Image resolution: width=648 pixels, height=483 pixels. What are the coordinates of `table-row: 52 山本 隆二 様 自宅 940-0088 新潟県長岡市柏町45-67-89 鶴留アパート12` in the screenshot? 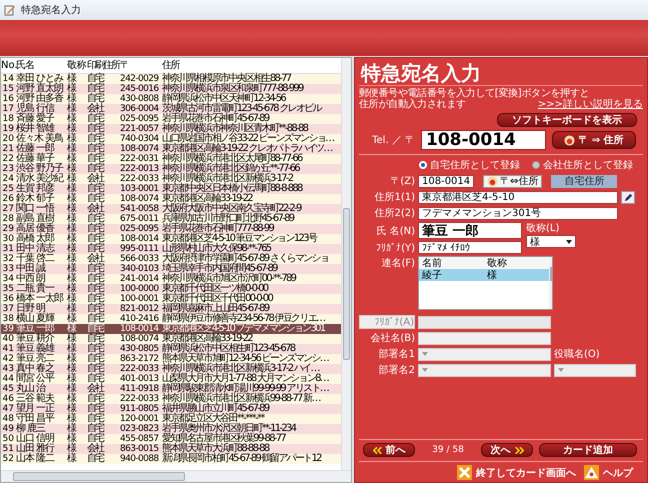 It's located at (171, 459).